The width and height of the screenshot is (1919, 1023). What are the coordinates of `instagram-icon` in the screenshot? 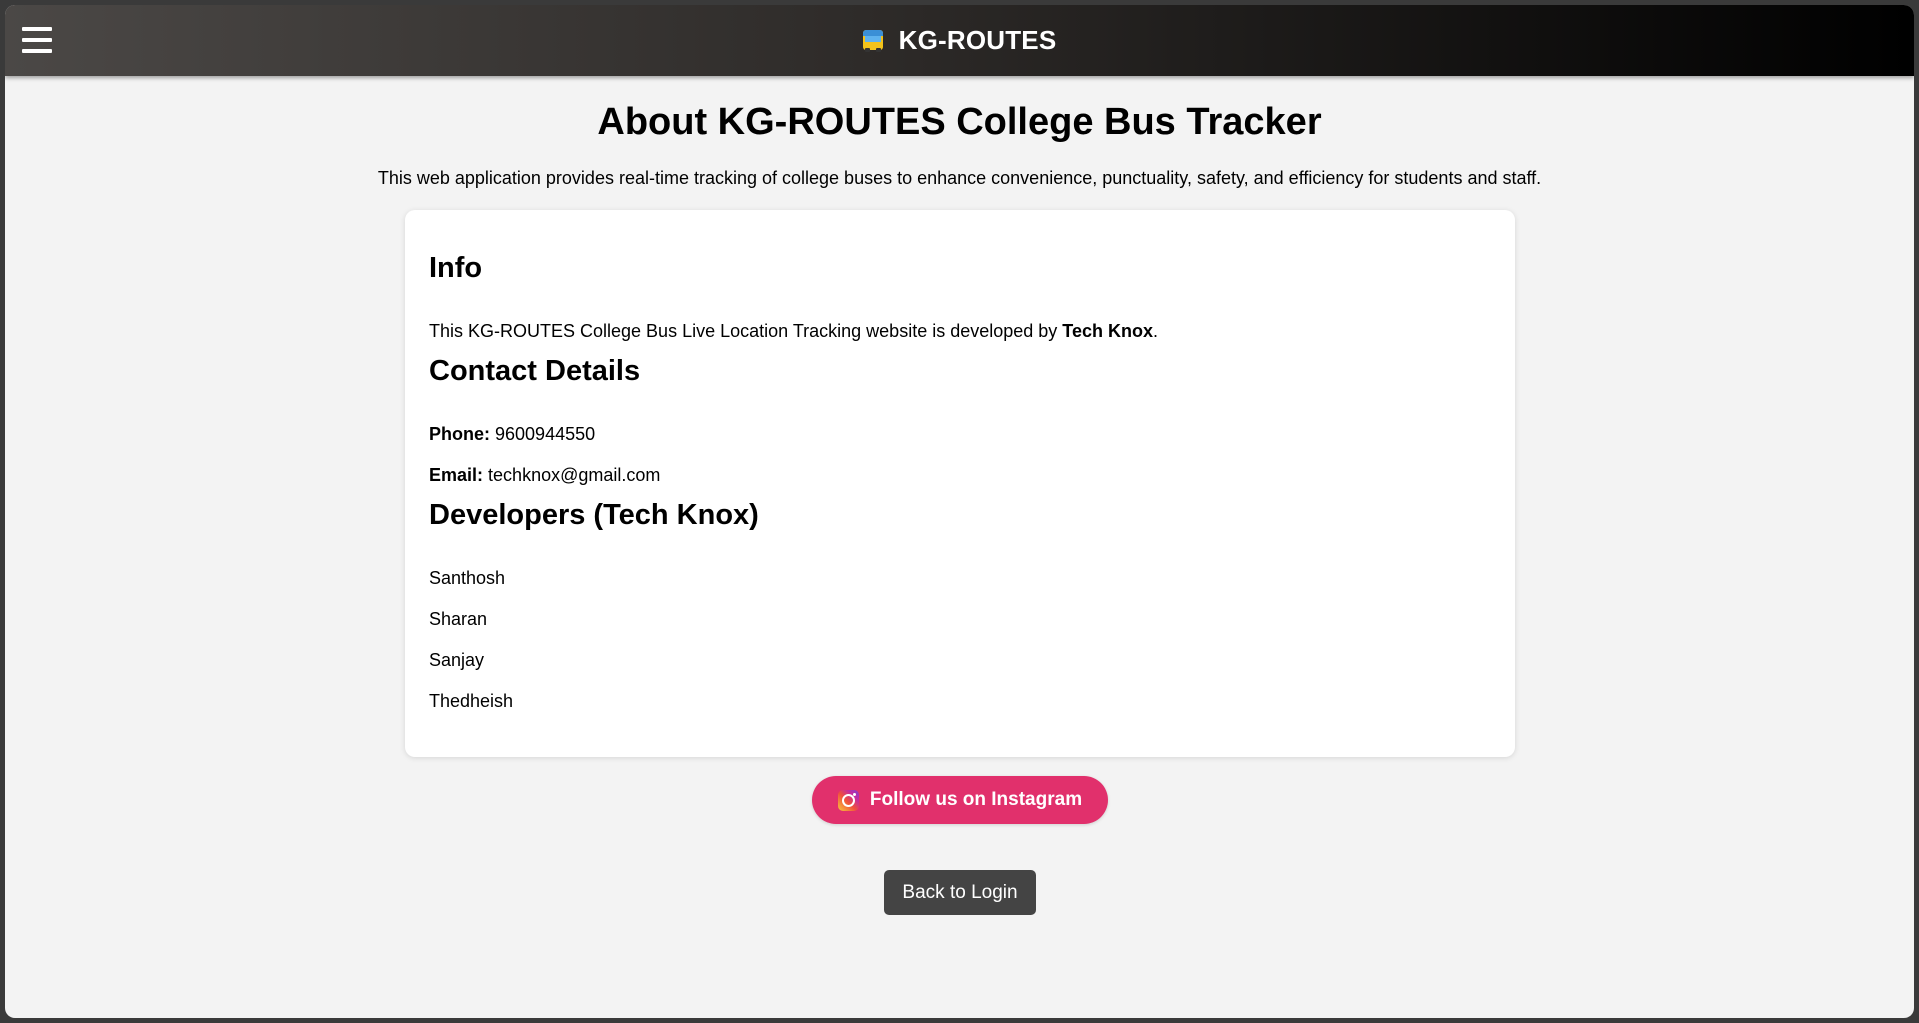 It's located at (848, 800).